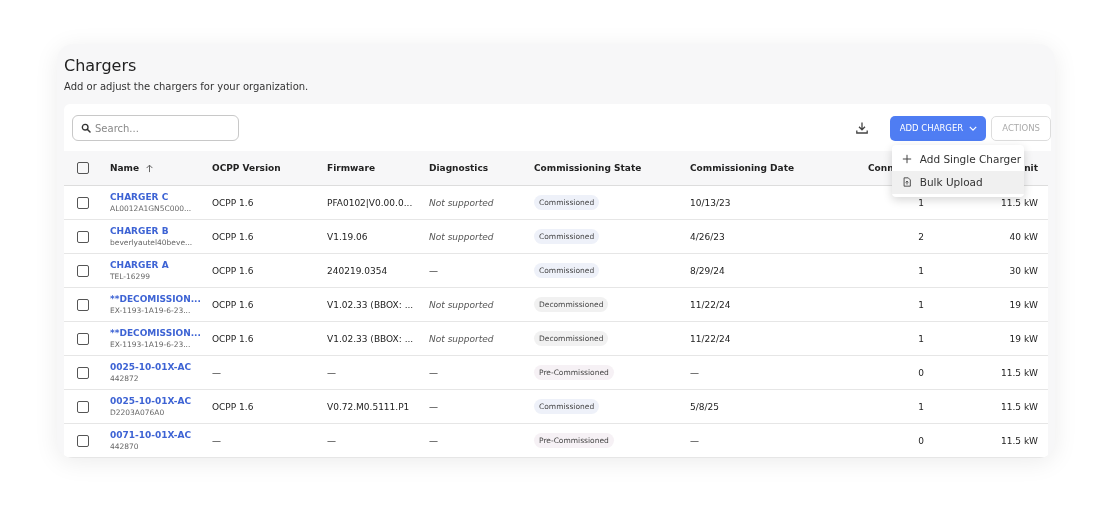 Image resolution: width=1100 pixels, height=515 pixels. Describe the element at coordinates (1023, 270) in the screenshot. I see `table-cell: 30 kW` at that location.